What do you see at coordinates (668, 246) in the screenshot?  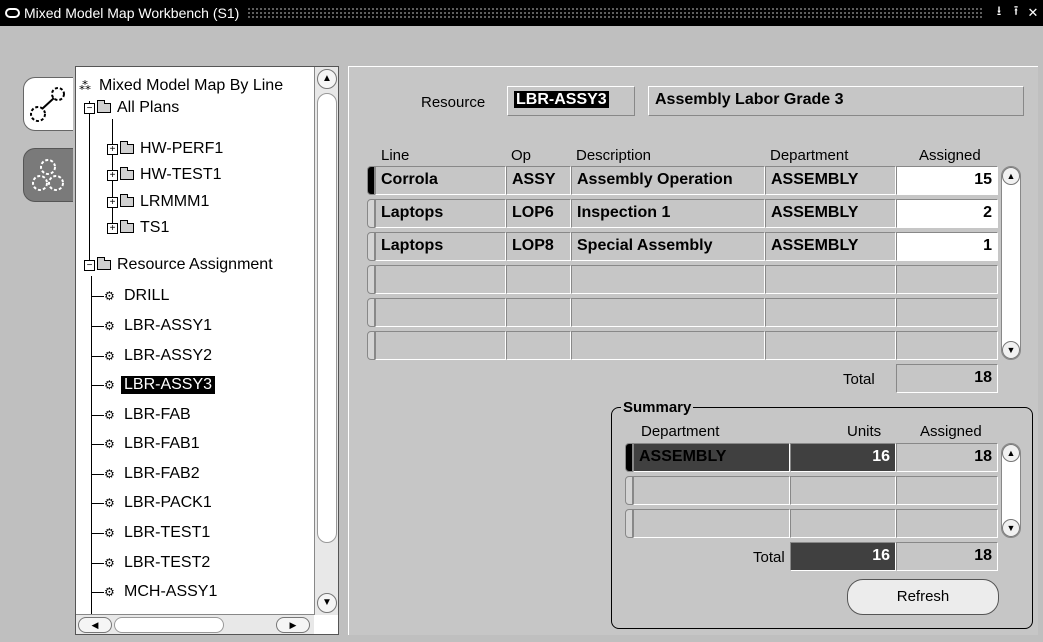 I see `cell-description: Special Assembly` at bounding box center [668, 246].